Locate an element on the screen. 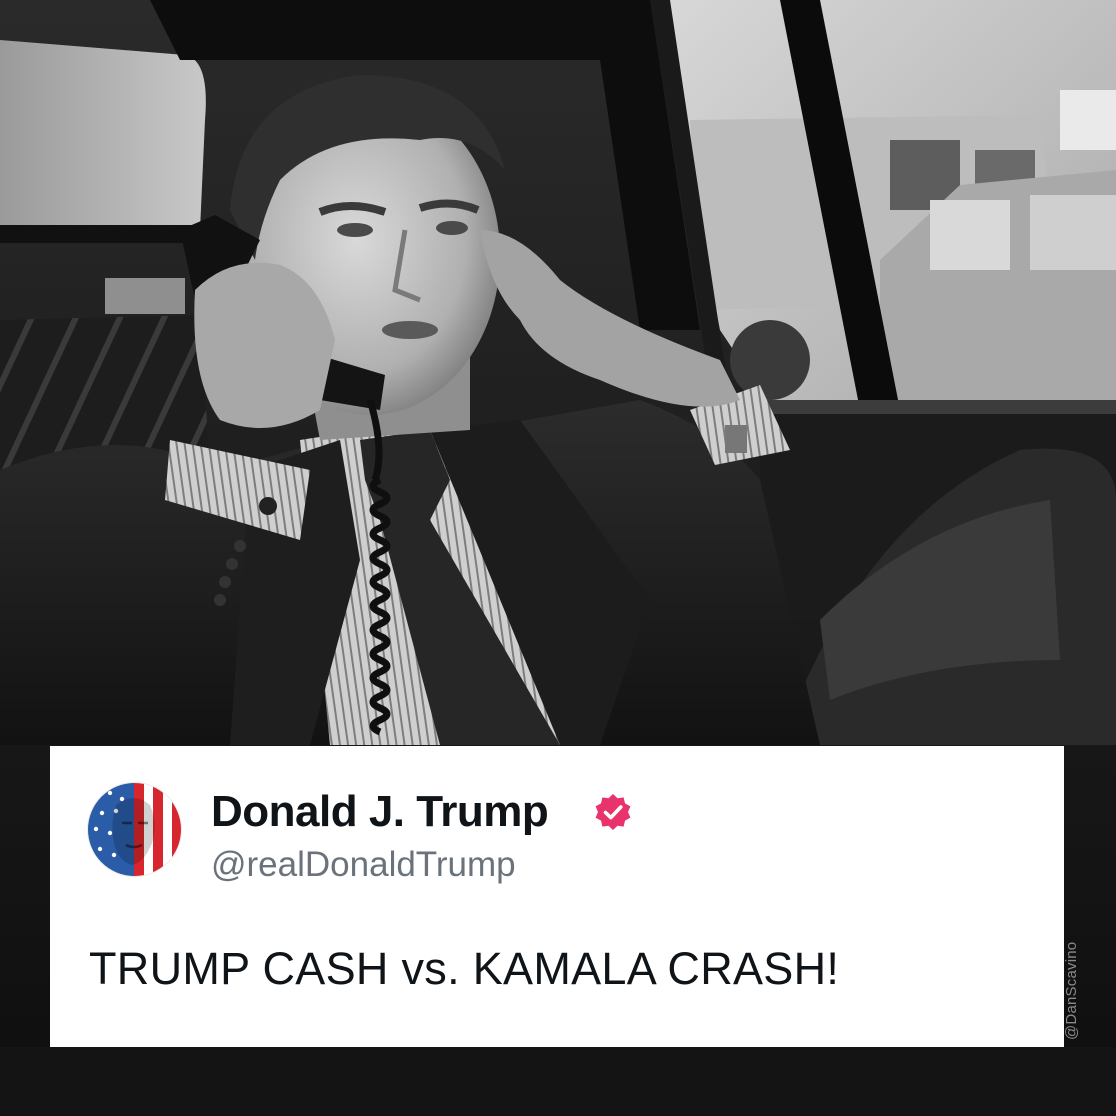 The image size is (1116, 1116). post-text: TRUMP CASH vs. KAMALA CRASH! is located at coordinates (464, 968).